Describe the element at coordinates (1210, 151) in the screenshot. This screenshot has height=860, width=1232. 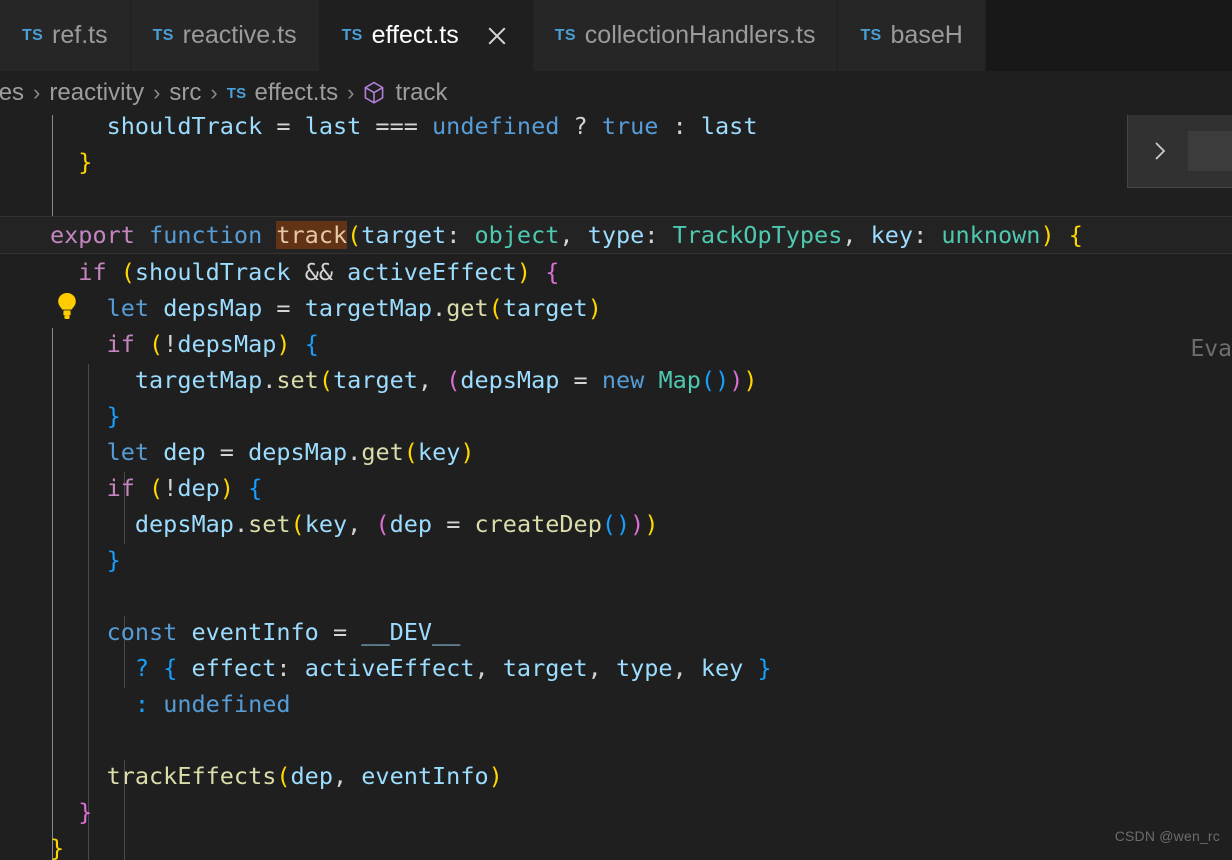
I see `find-input` at that location.